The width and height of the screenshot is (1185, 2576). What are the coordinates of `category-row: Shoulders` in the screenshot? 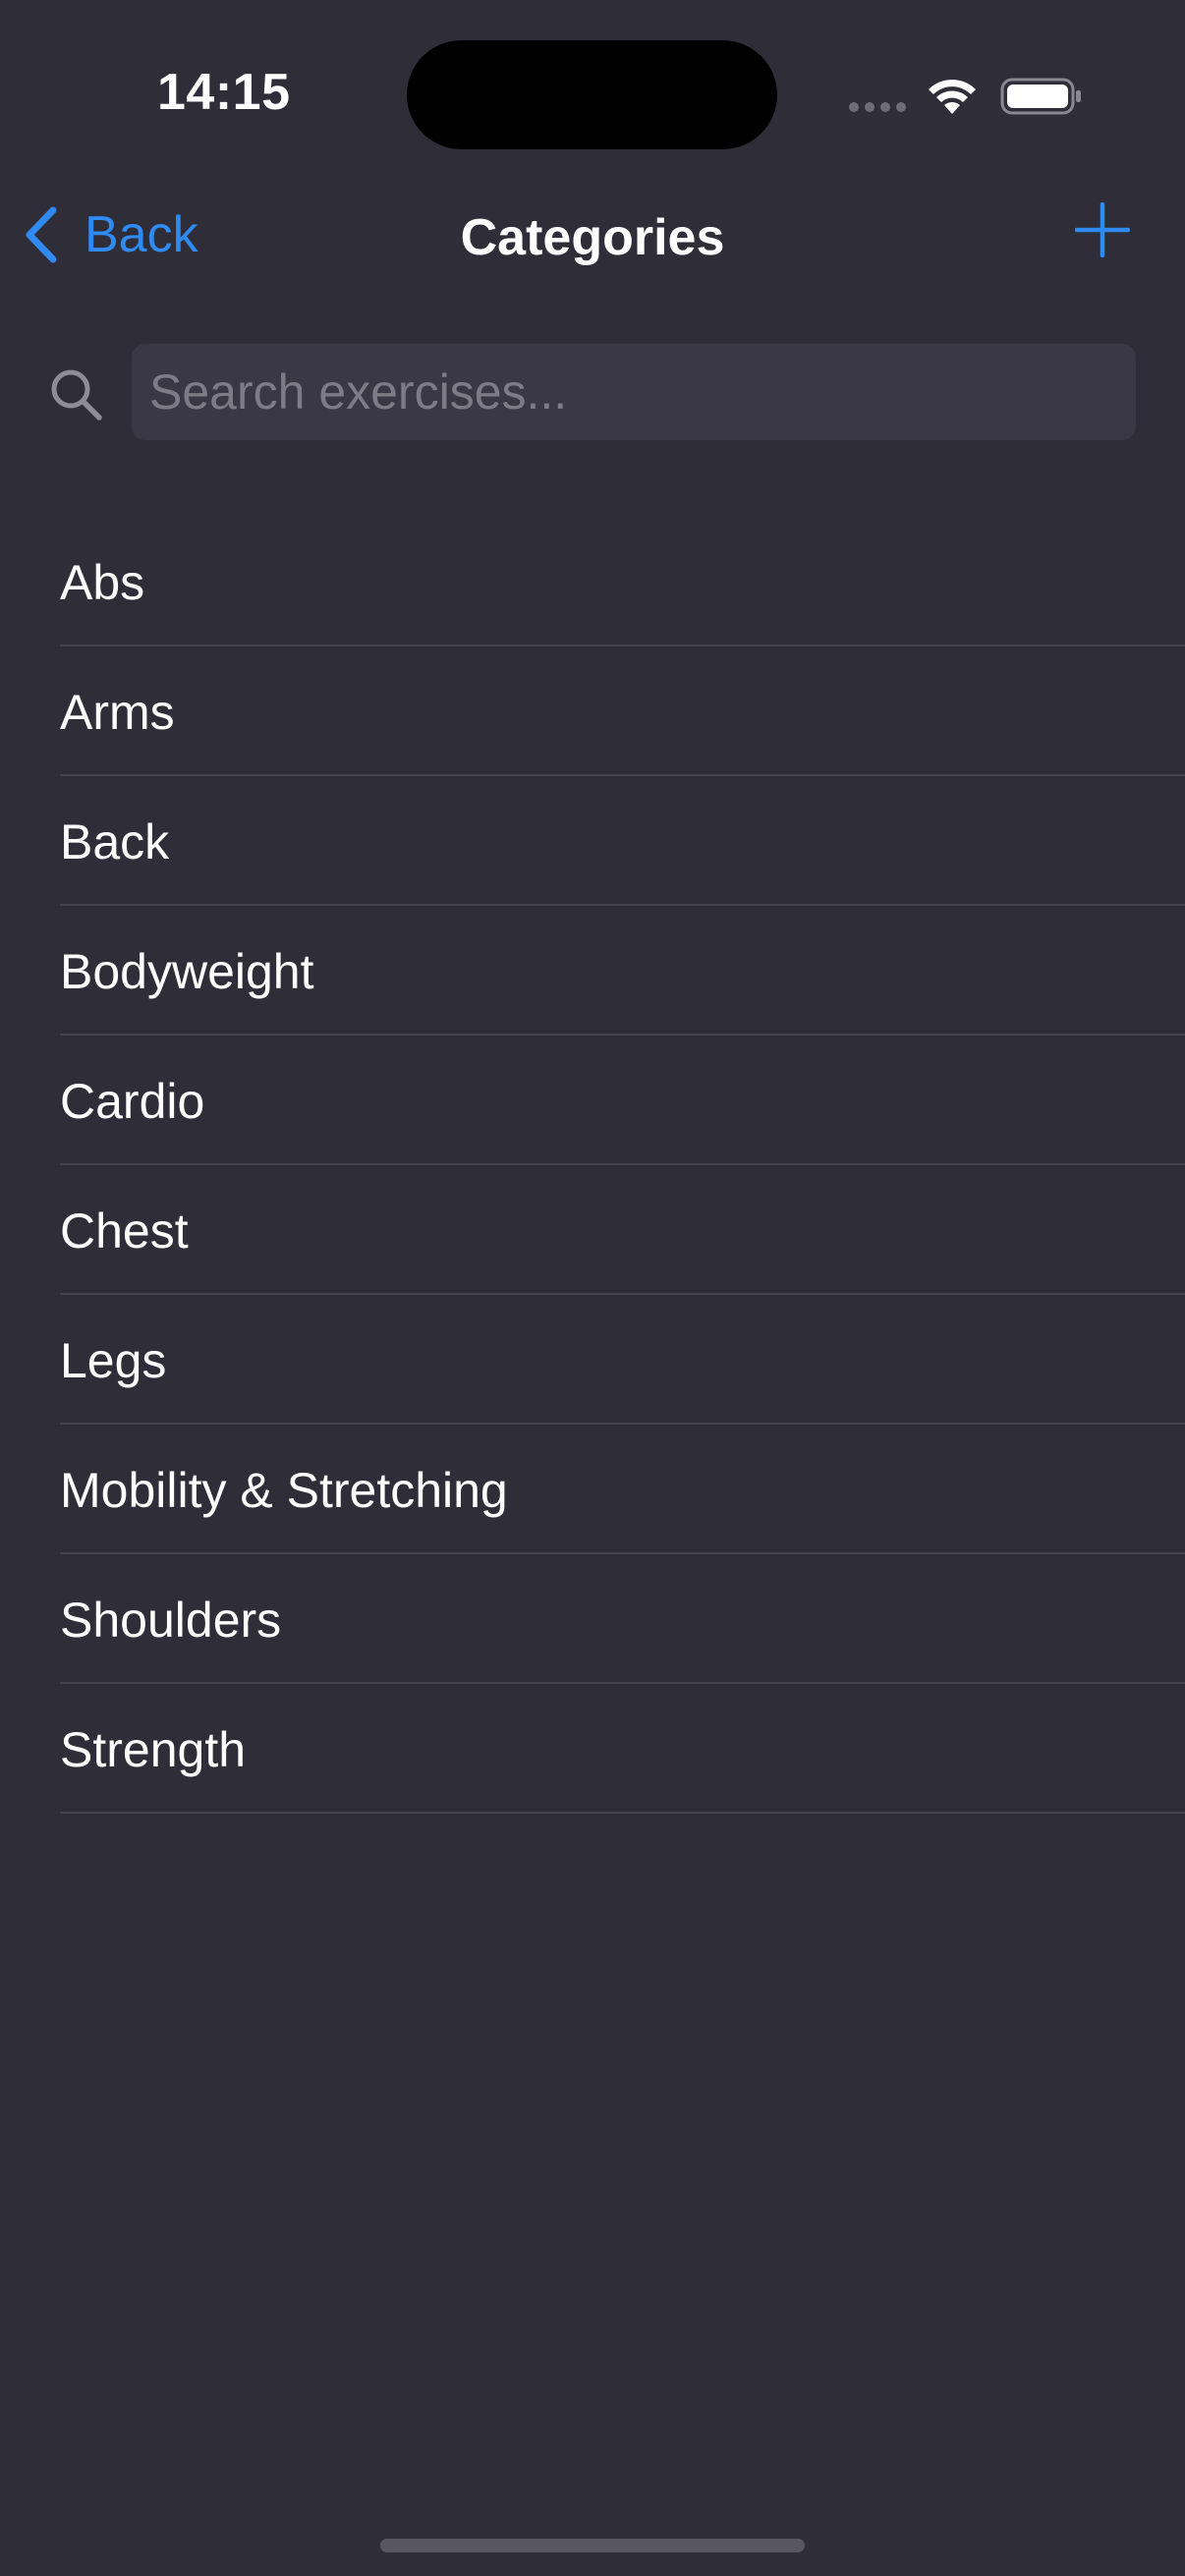 It's located at (592, 1619).